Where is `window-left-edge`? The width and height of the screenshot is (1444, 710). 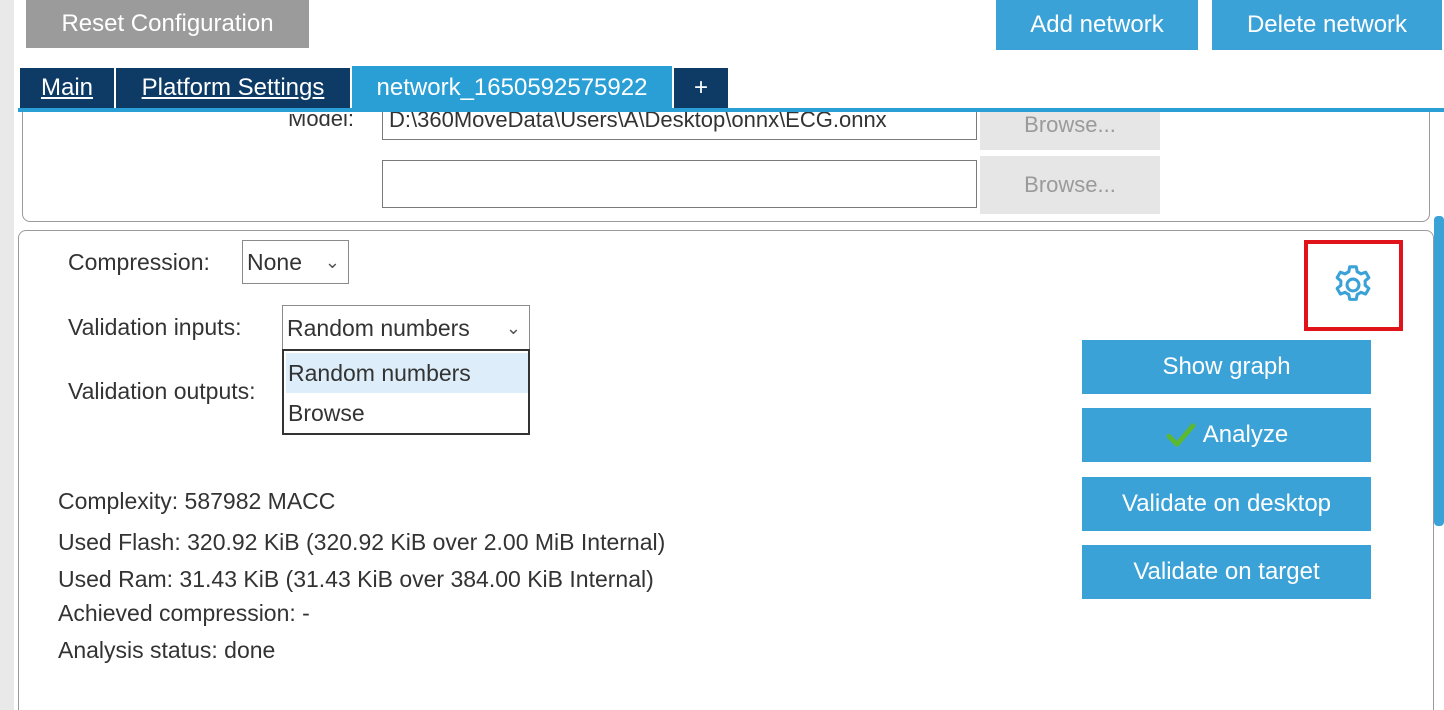 window-left-edge is located at coordinates (7, 355).